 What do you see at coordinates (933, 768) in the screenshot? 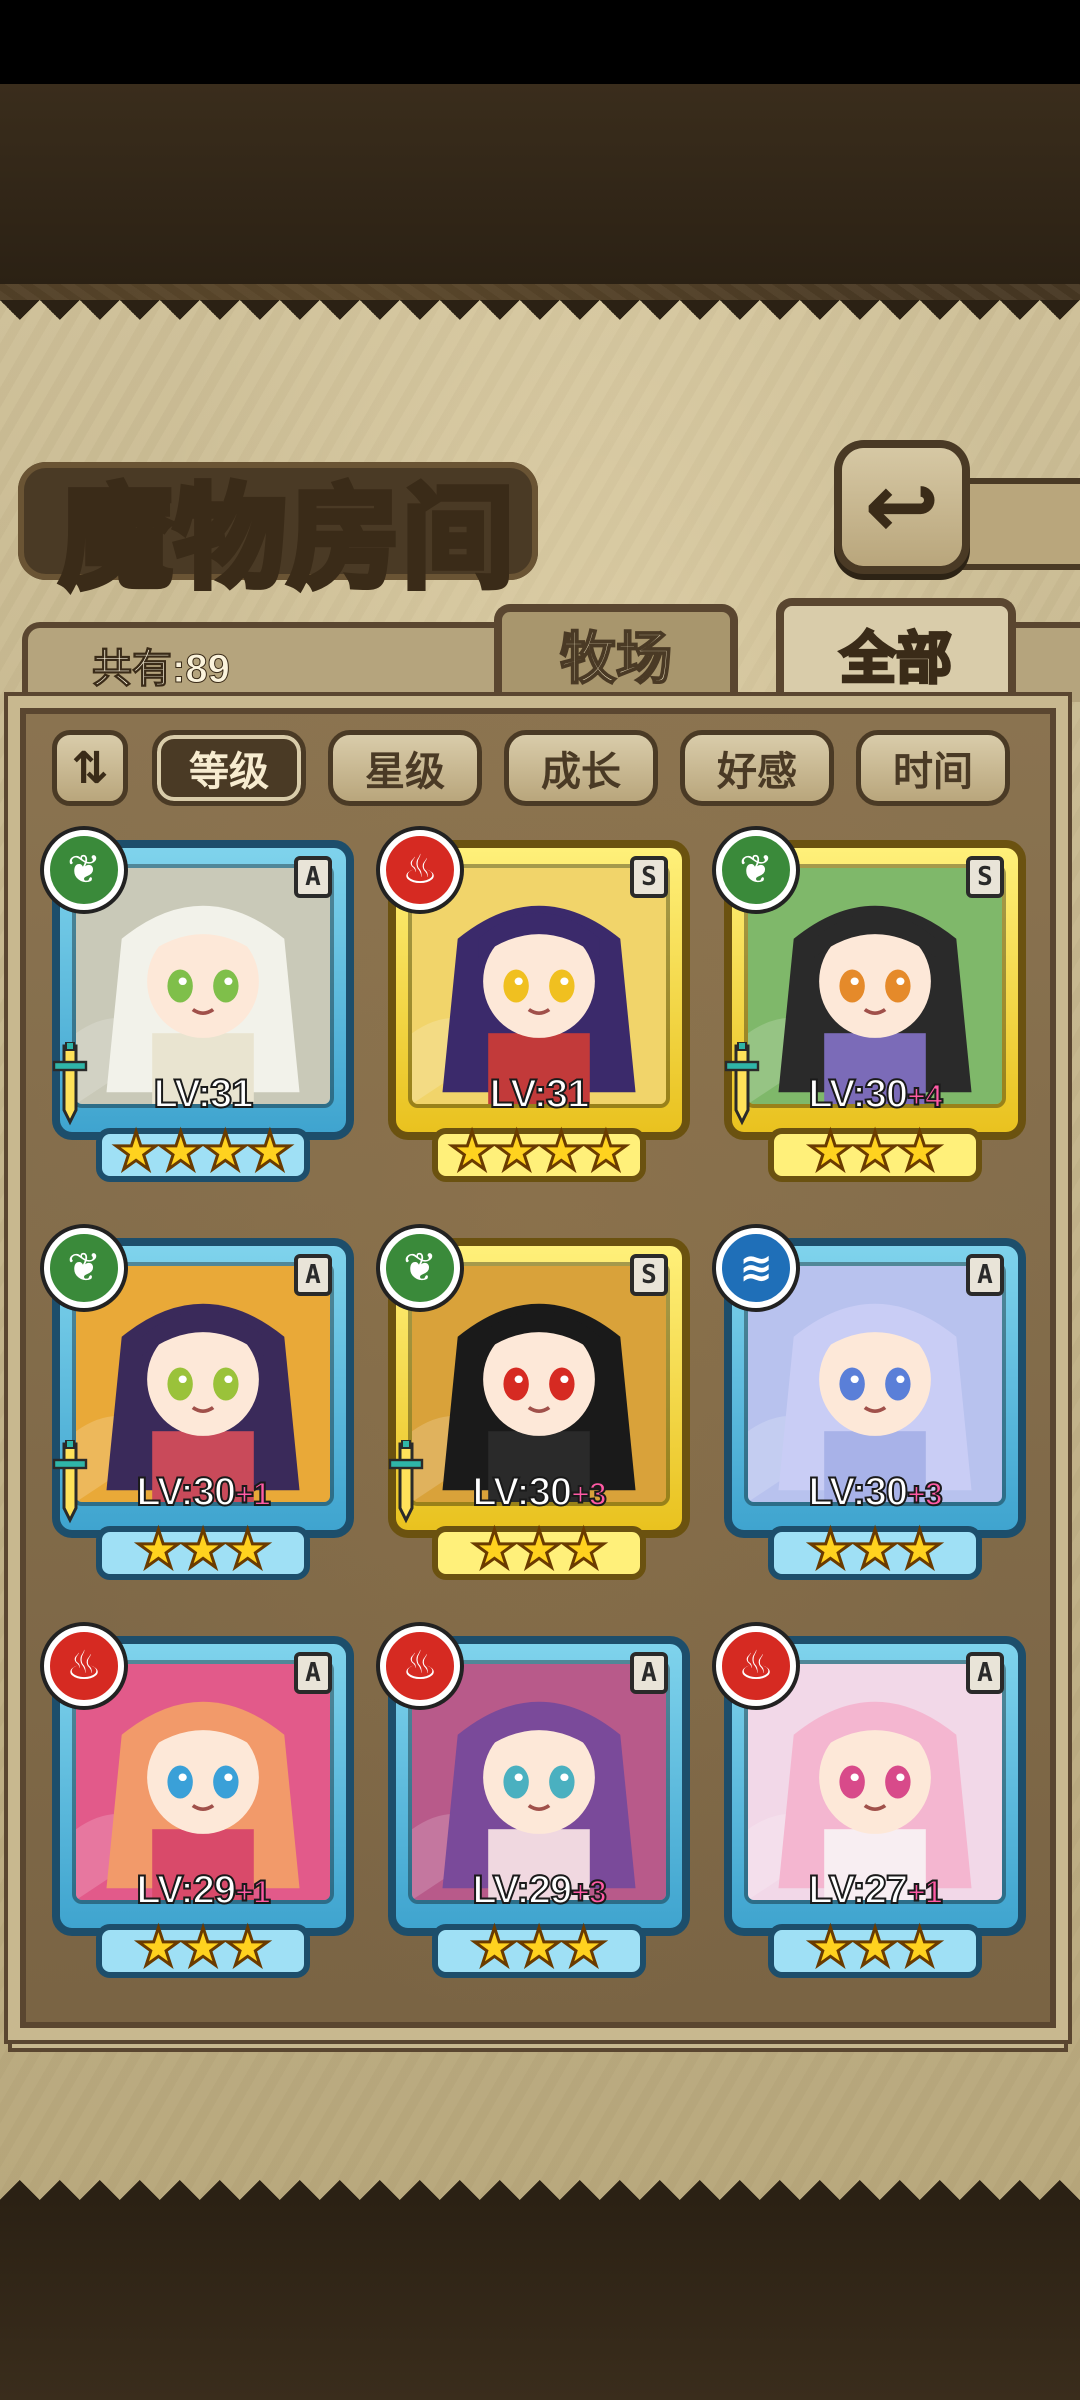
I see `filter-time-button: 时间` at bounding box center [933, 768].